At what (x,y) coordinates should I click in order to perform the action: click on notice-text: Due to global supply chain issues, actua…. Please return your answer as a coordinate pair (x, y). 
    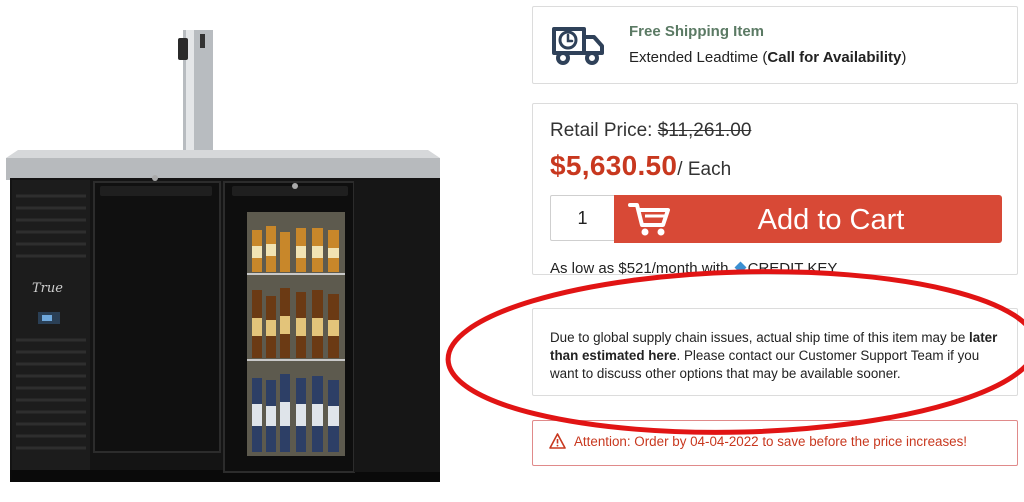
    Looking at the image, I should click on (774, 355).